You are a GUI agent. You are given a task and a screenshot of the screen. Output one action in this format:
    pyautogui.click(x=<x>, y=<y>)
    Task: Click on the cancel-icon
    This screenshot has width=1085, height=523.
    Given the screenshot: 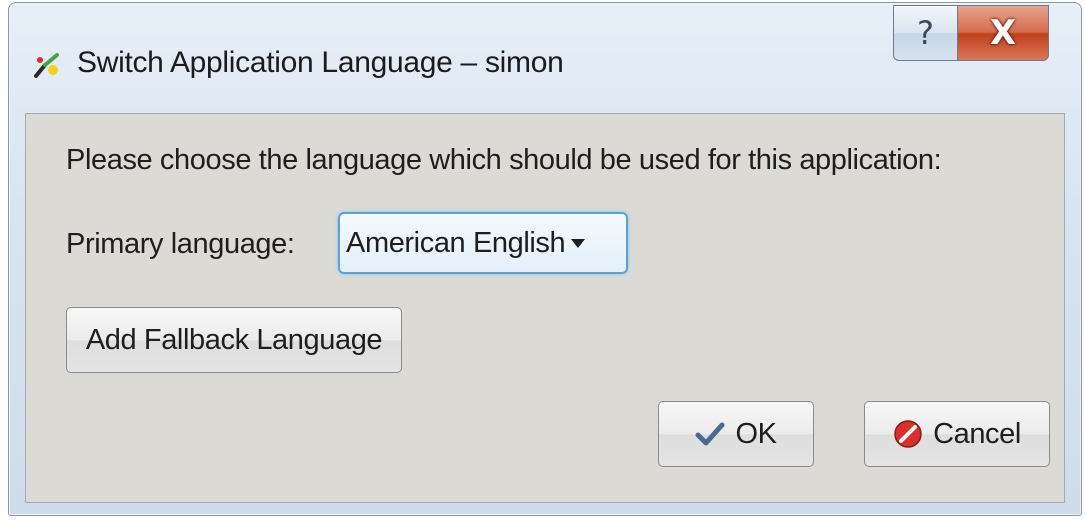 What is the action you would take?
    pyautogui.click(x=908, y=434)
    